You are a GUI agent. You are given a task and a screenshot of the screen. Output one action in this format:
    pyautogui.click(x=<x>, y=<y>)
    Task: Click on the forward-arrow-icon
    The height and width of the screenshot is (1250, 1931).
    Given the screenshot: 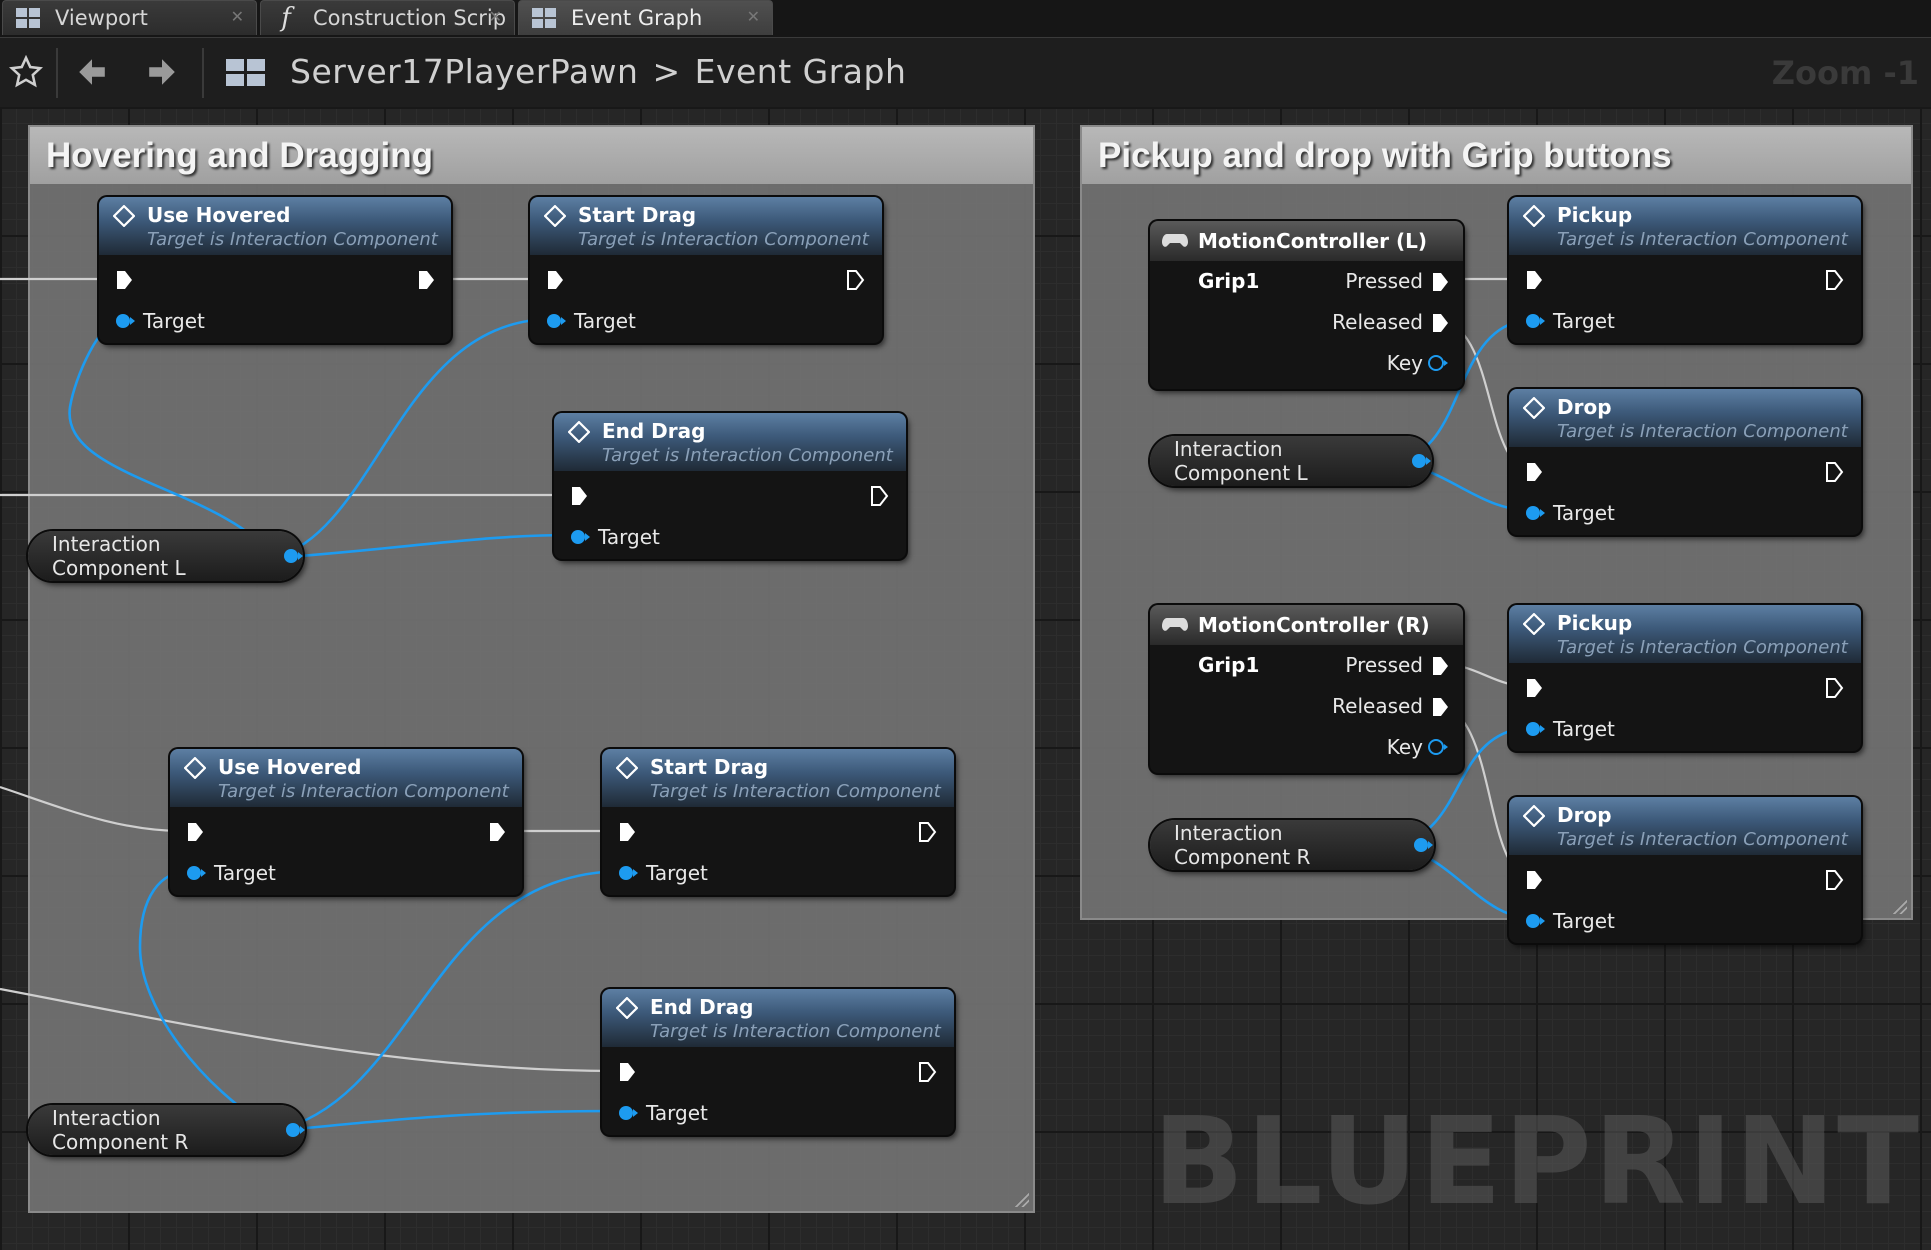 What is the action you would take?
    pyautogui.click(x=162, y=72)
    